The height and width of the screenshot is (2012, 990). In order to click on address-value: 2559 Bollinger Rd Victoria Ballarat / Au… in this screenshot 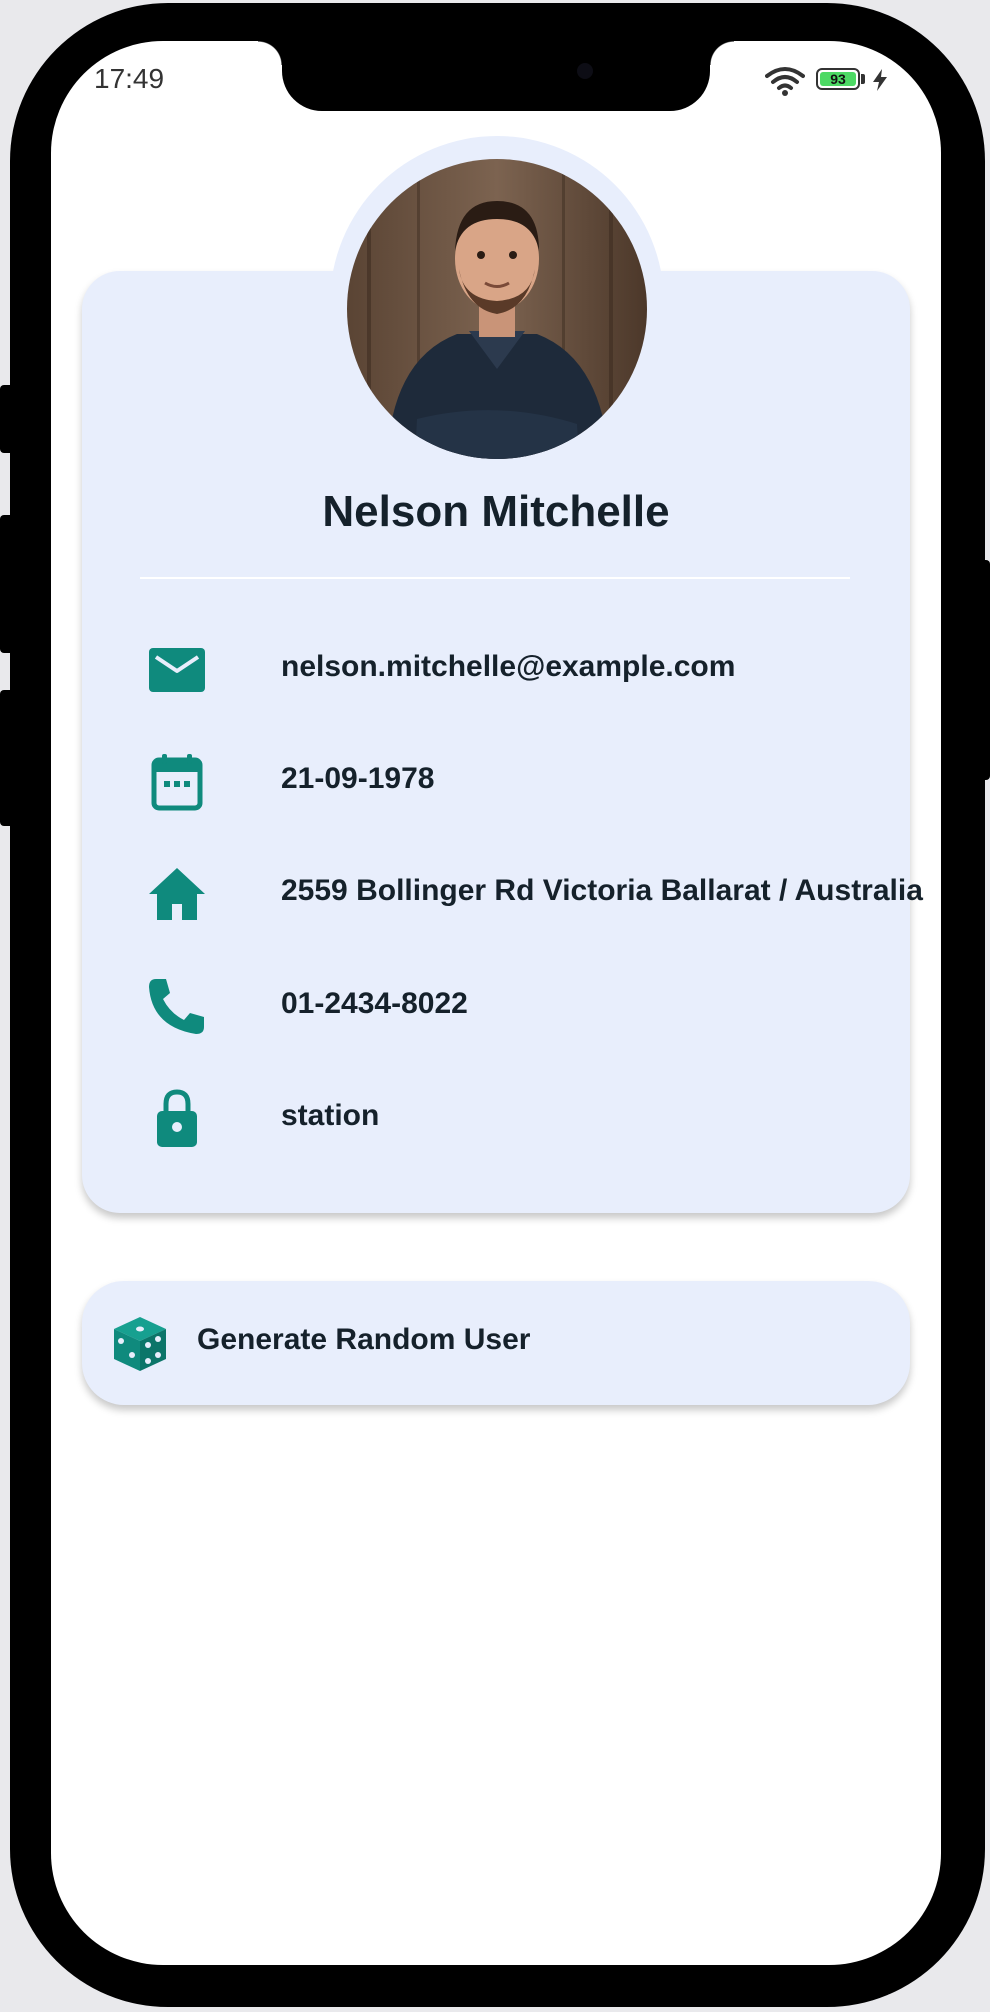, I will do `click(602, 890)`.